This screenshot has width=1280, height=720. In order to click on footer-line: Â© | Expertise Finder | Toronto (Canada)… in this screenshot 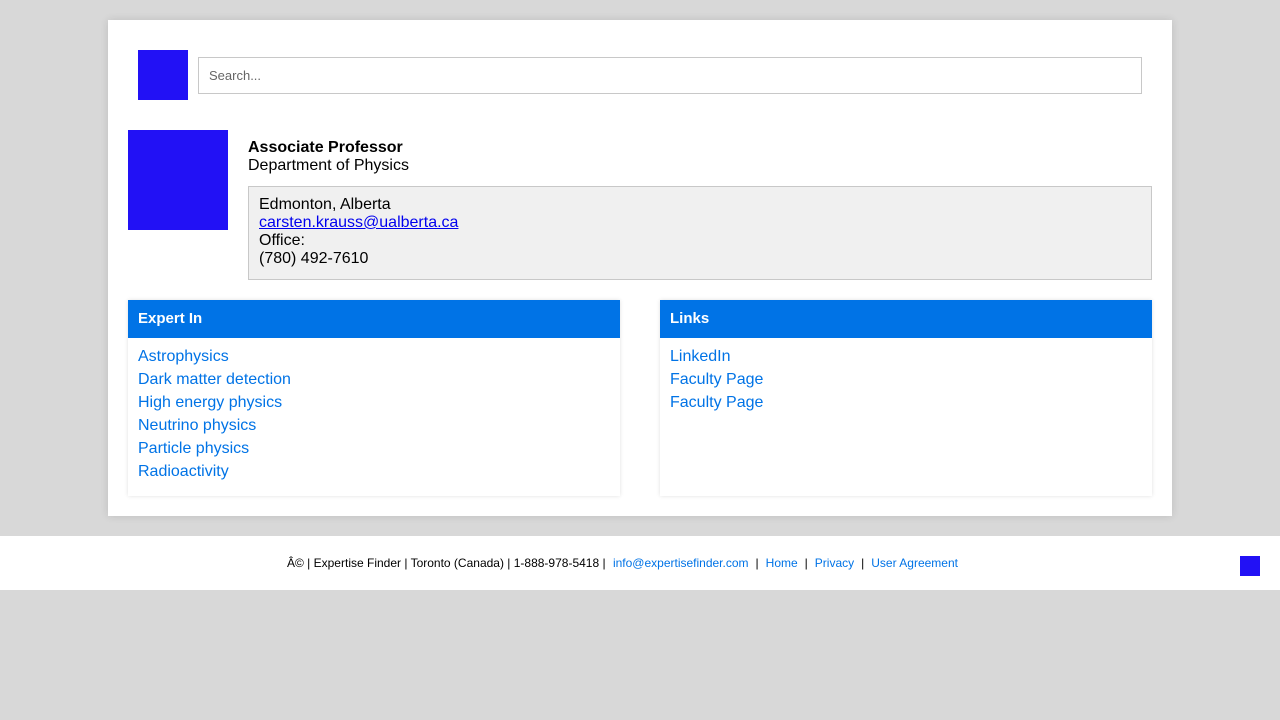, I will do `click(622, 563)`.